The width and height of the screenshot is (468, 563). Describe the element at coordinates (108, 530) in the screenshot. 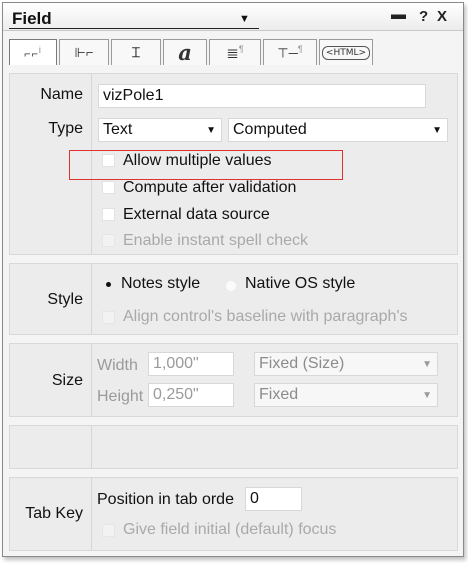

I see `initial-focus-checkbox` at that location.